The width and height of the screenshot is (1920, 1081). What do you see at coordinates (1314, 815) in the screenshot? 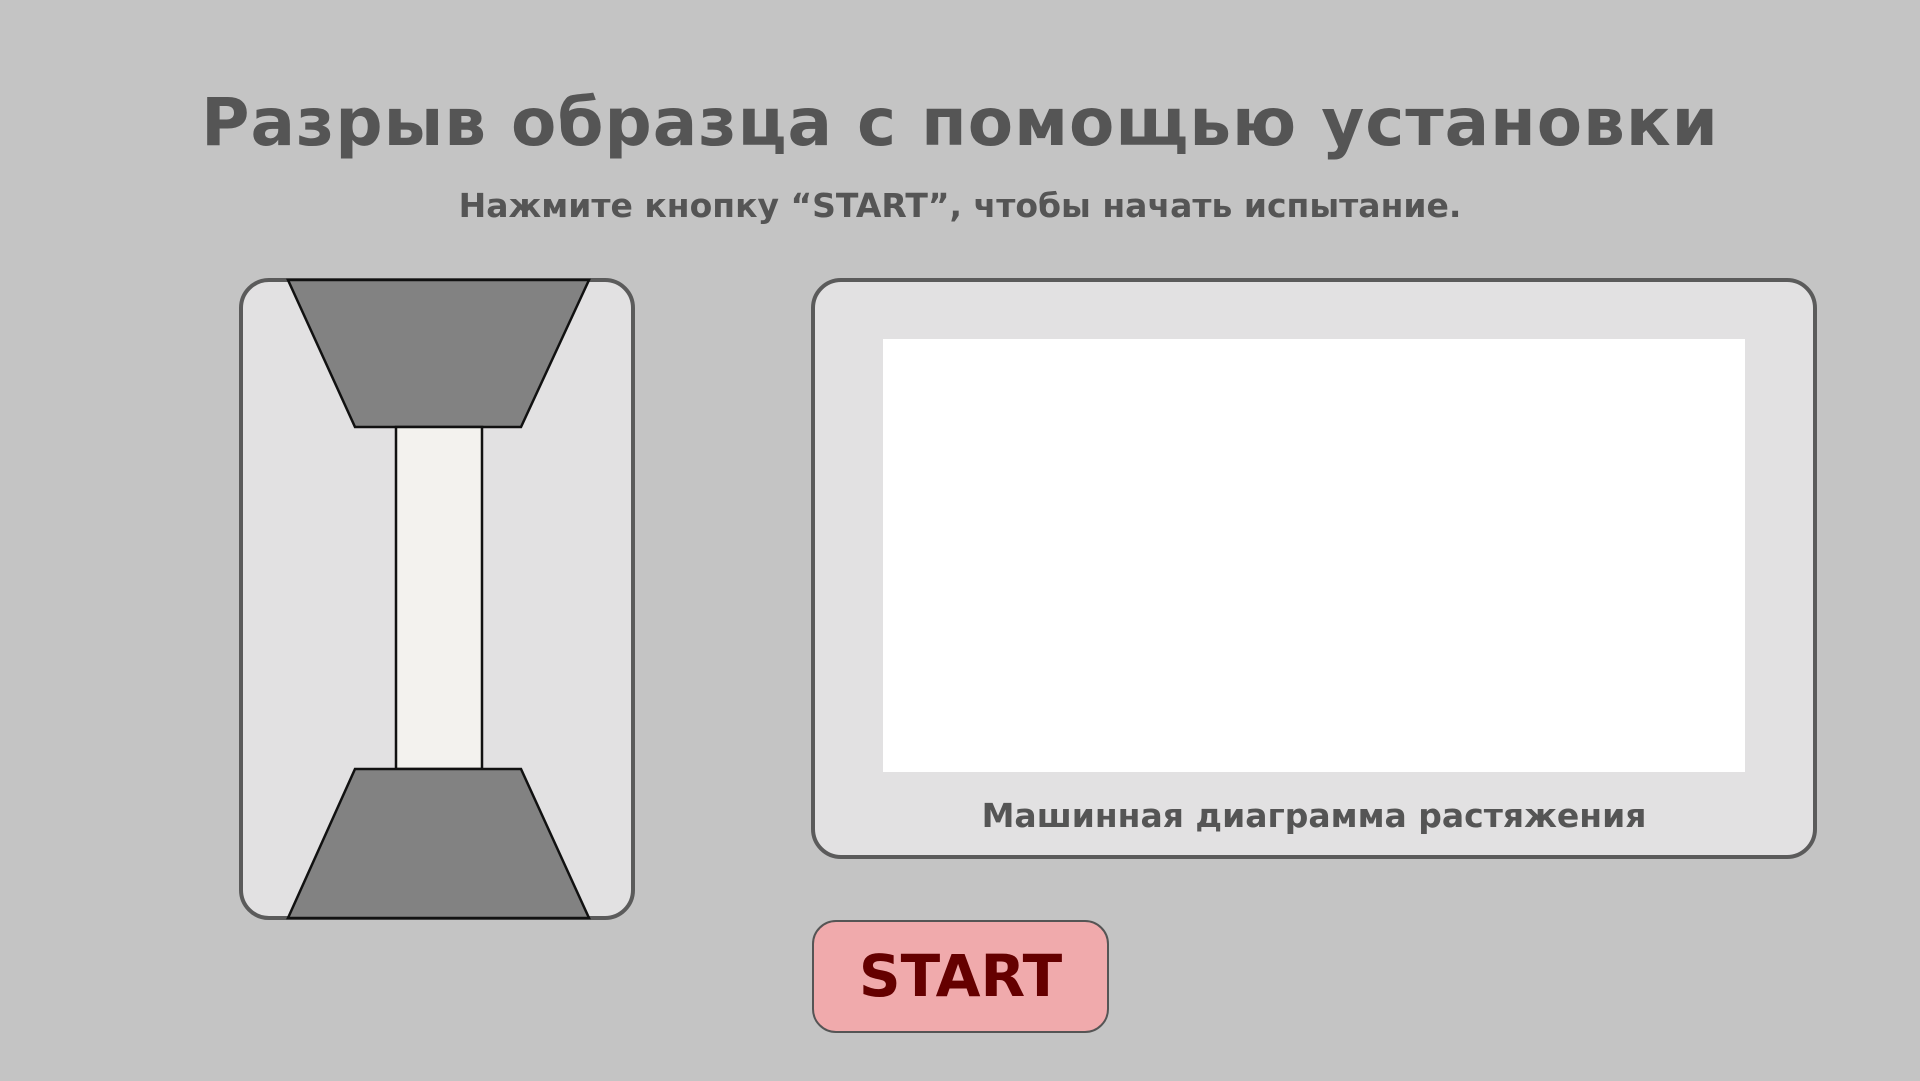
I see `tension-diagram-caption: Машинная диаграмма растяжения` at bounding box center [1314, 815].